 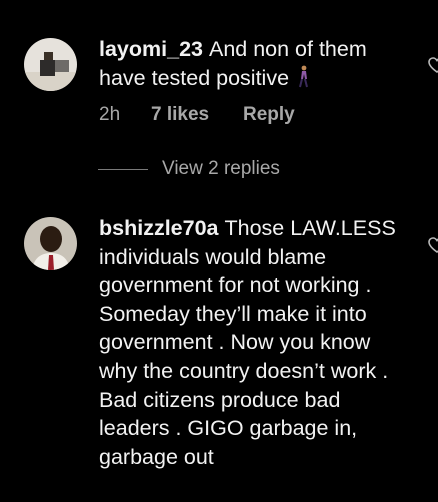 I want to click on comment-likes: 7 likes, so click(x=197, y=115).